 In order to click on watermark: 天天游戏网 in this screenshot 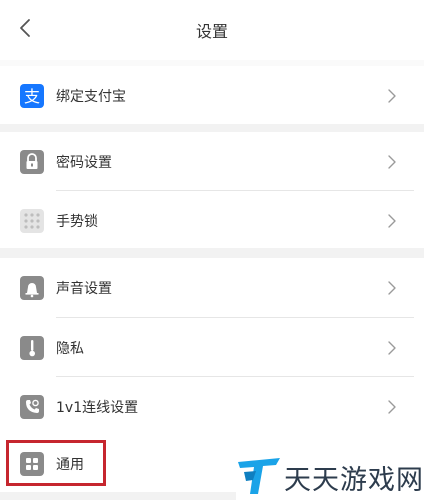, I will do `click(330, 475)`.